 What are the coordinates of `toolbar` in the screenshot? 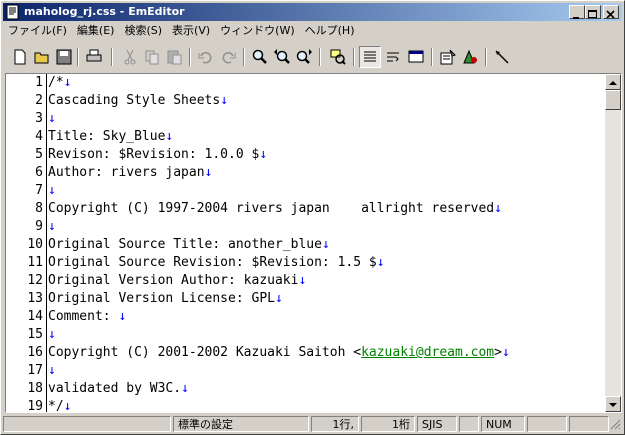 It's located at (312, 57).